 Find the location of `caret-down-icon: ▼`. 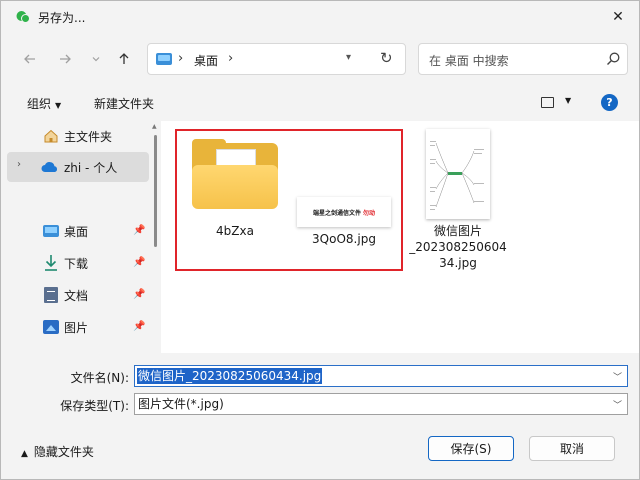

caret-down-icon: ▼ is located at coordinates (58, 105).